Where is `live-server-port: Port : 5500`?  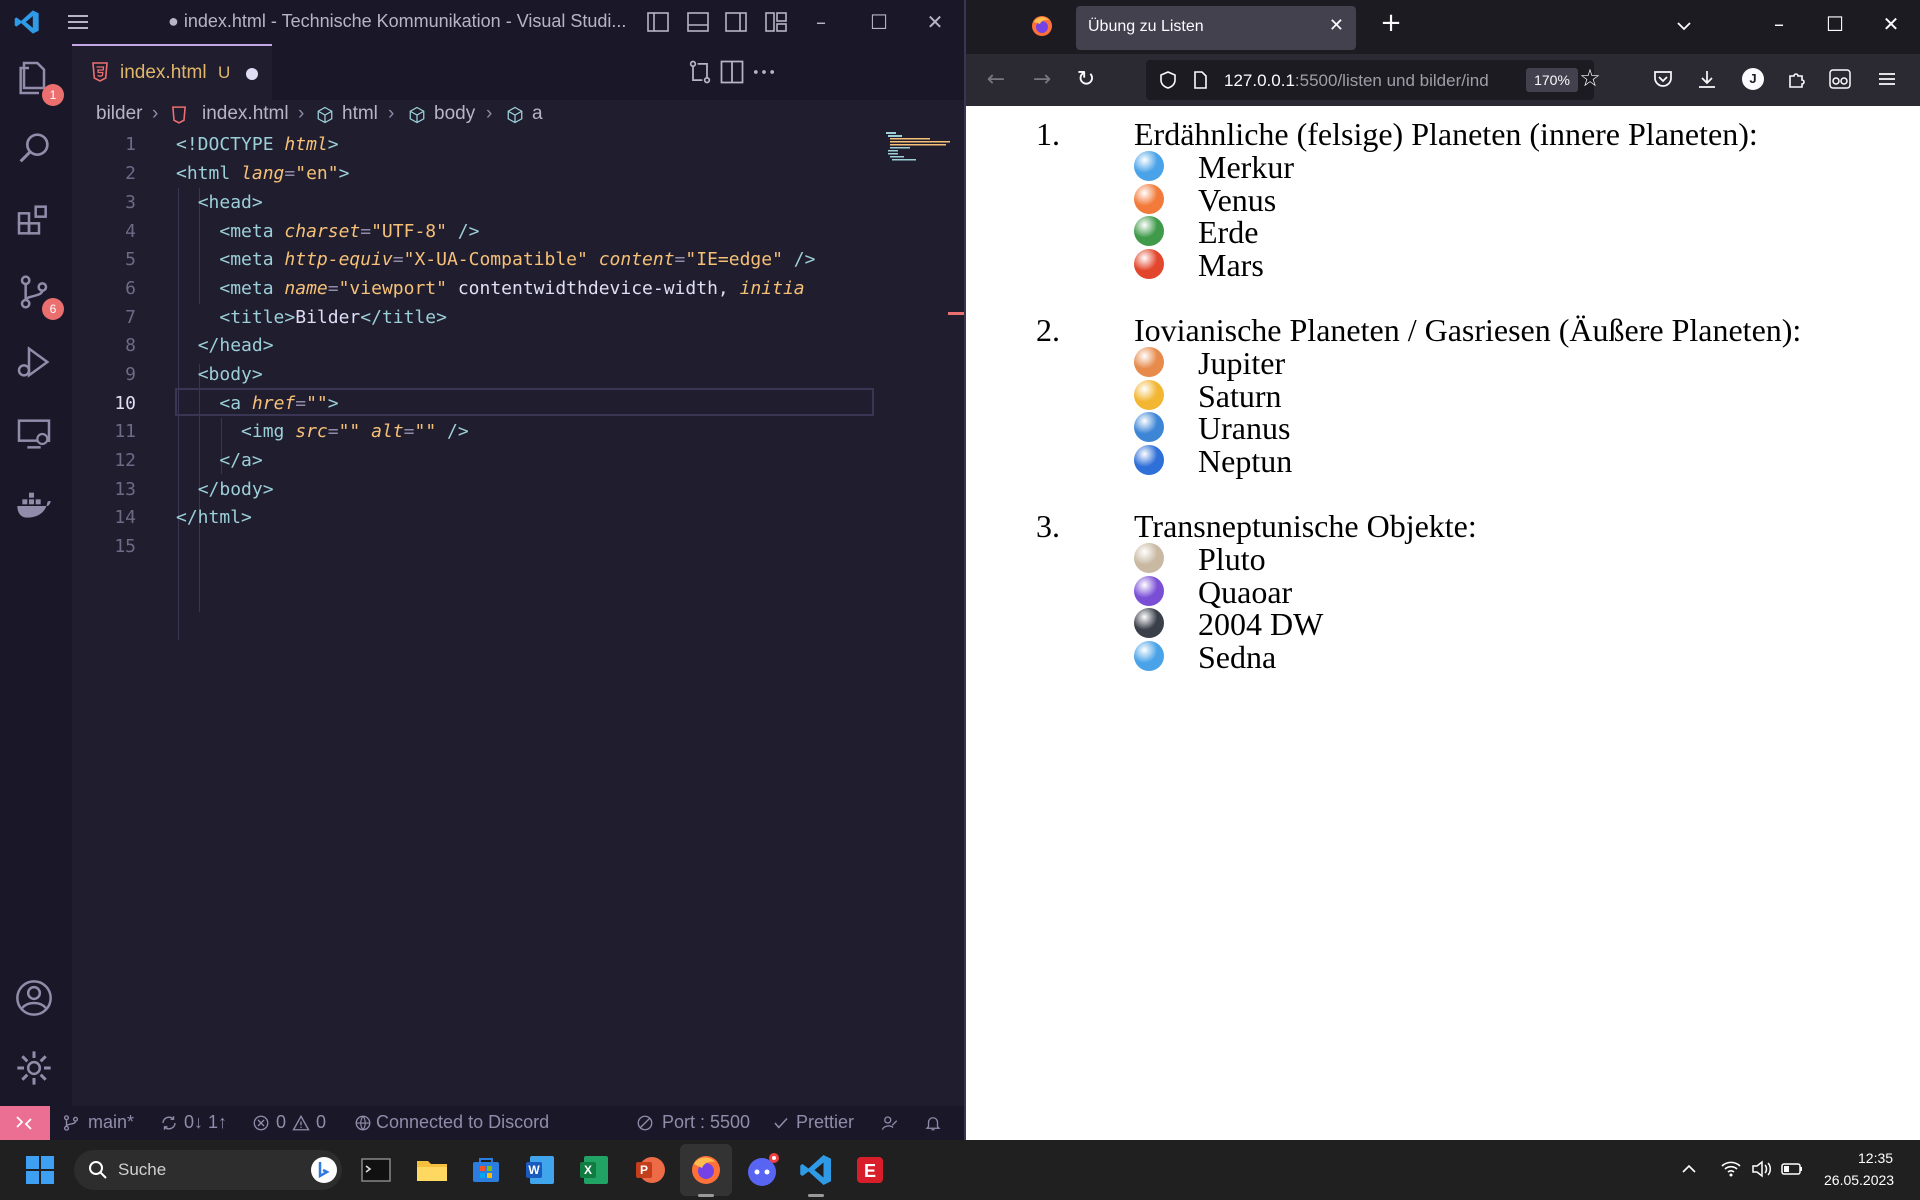 live-server-port: Port : 5500 is located at coordinates (706, 1122).